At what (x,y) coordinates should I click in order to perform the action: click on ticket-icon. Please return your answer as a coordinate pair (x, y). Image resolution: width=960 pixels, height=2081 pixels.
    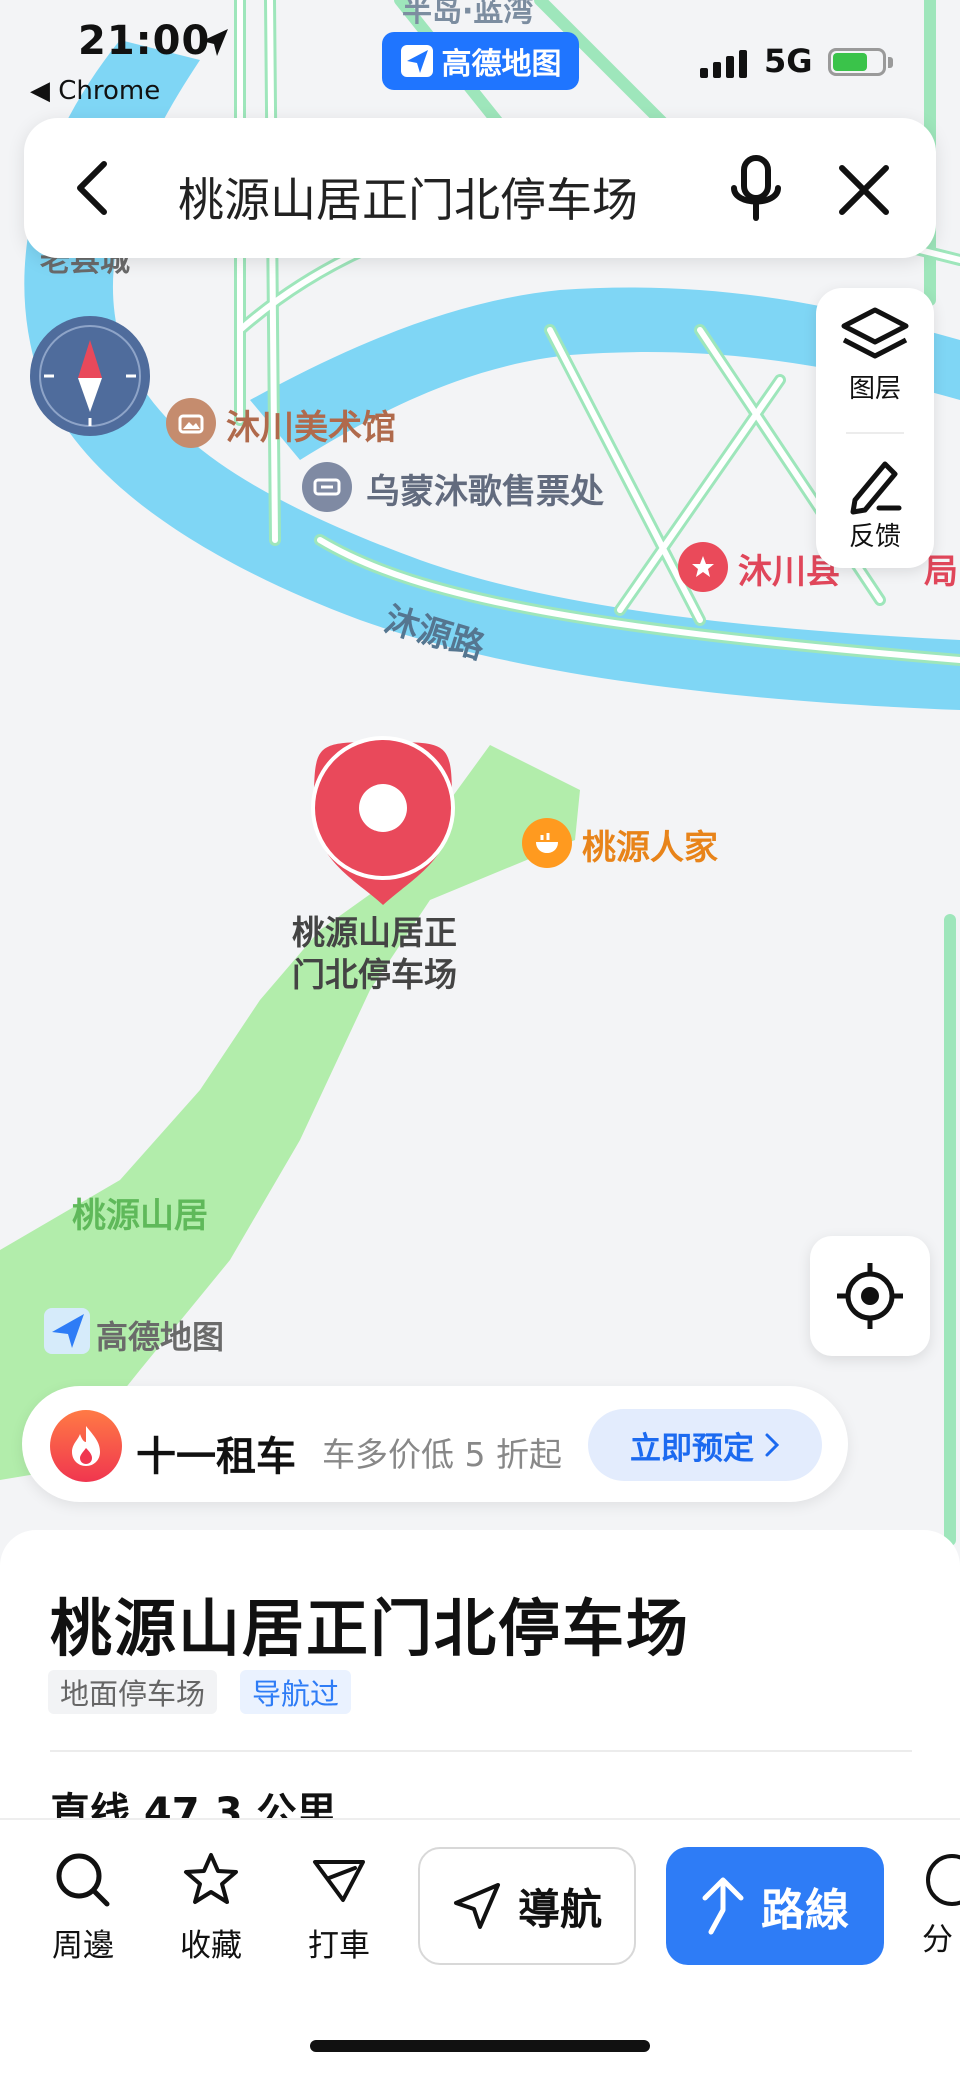
    Looking at the image, I should click on (327, 487).